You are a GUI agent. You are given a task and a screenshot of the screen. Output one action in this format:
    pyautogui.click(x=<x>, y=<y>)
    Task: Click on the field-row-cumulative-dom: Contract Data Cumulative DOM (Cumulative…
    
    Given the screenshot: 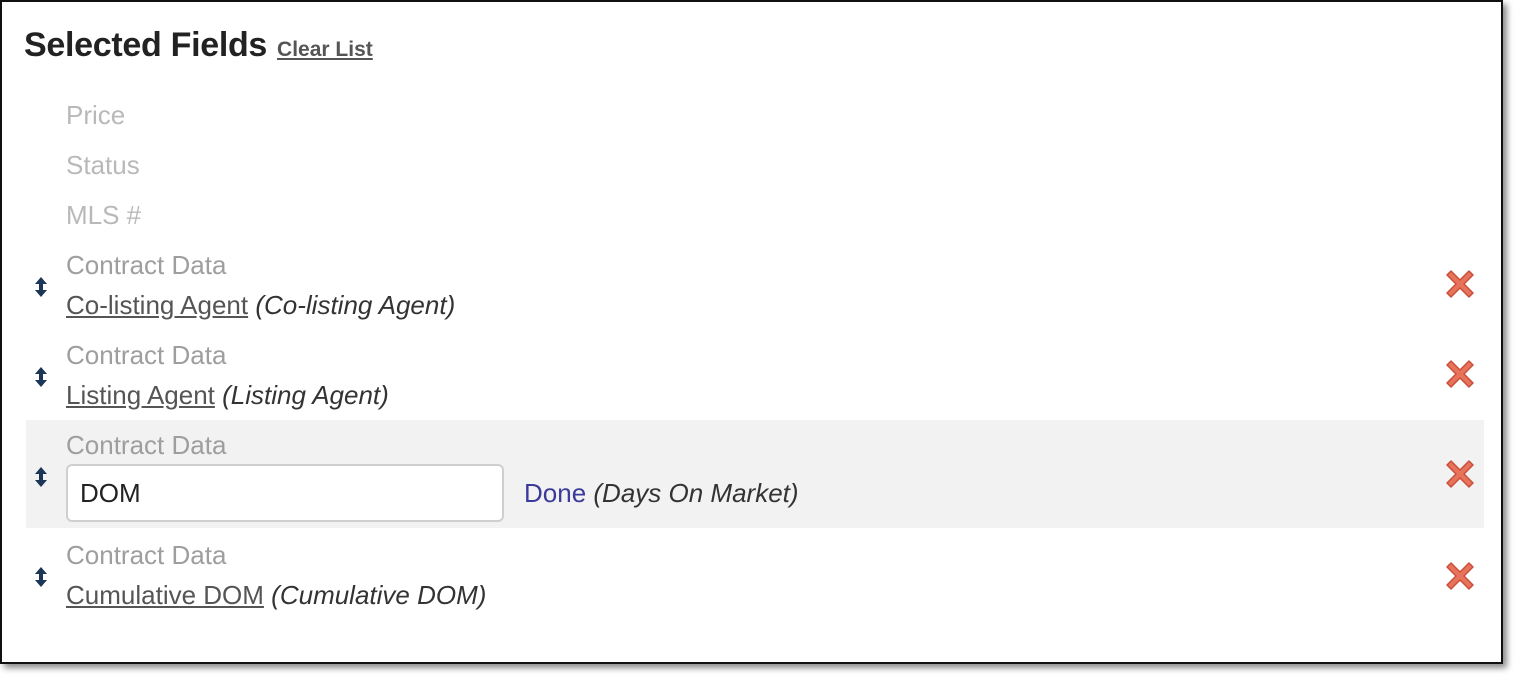 What is the action you would take?
    pyautogui.click(x=755, y=582)
    